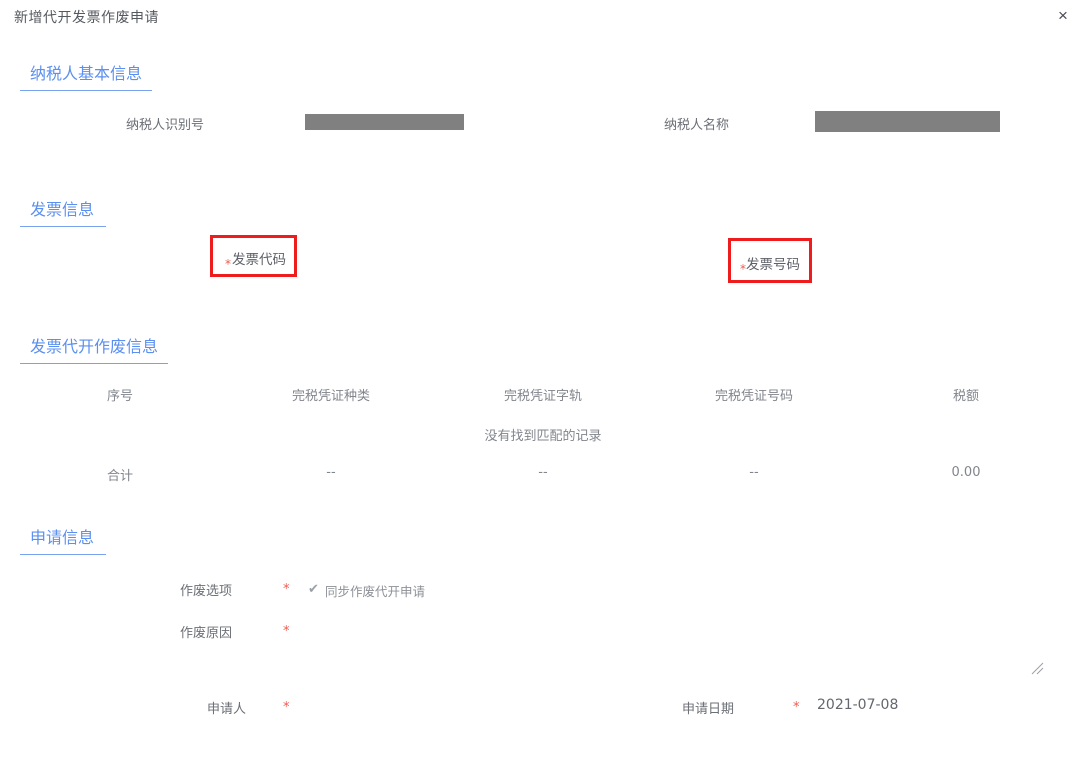 This screenshot has width=1080, height=759. Describe the element at coordinates (63, 226) in the screenshot. I see `section-rule-invoice-info` at that location.